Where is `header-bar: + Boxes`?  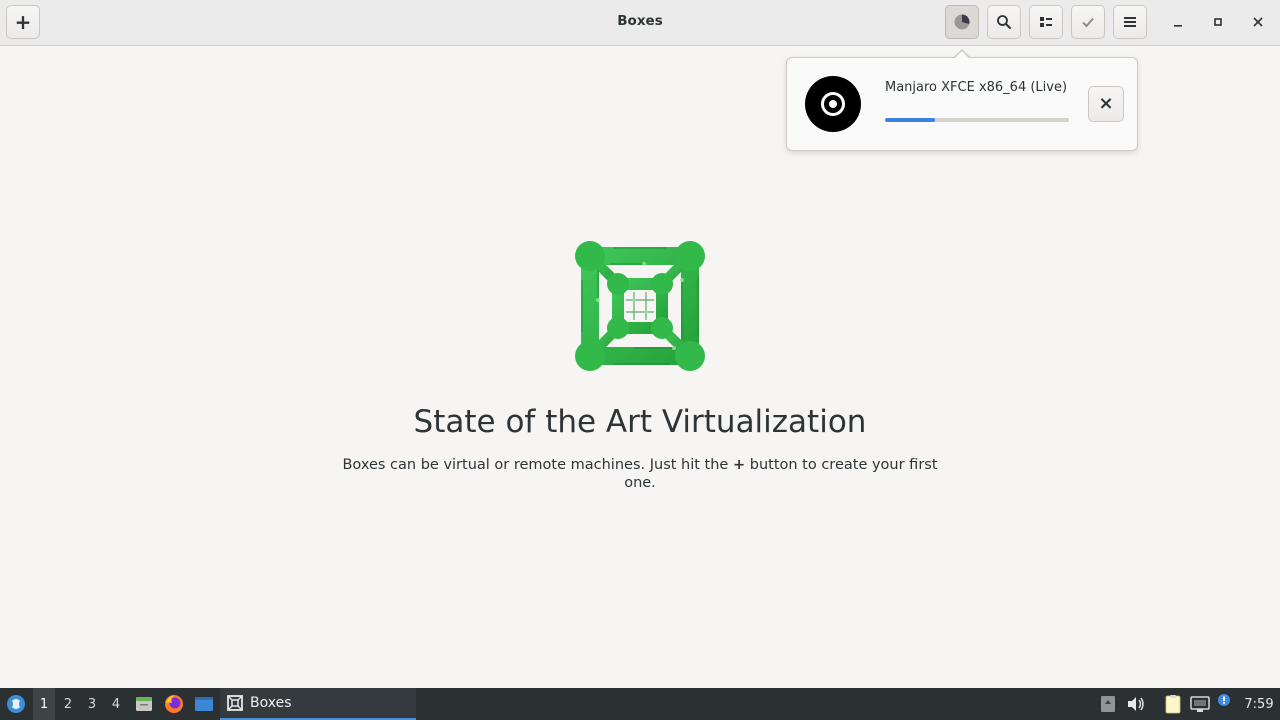 header-bar: + Boxes is located at coordinates (640, 23).